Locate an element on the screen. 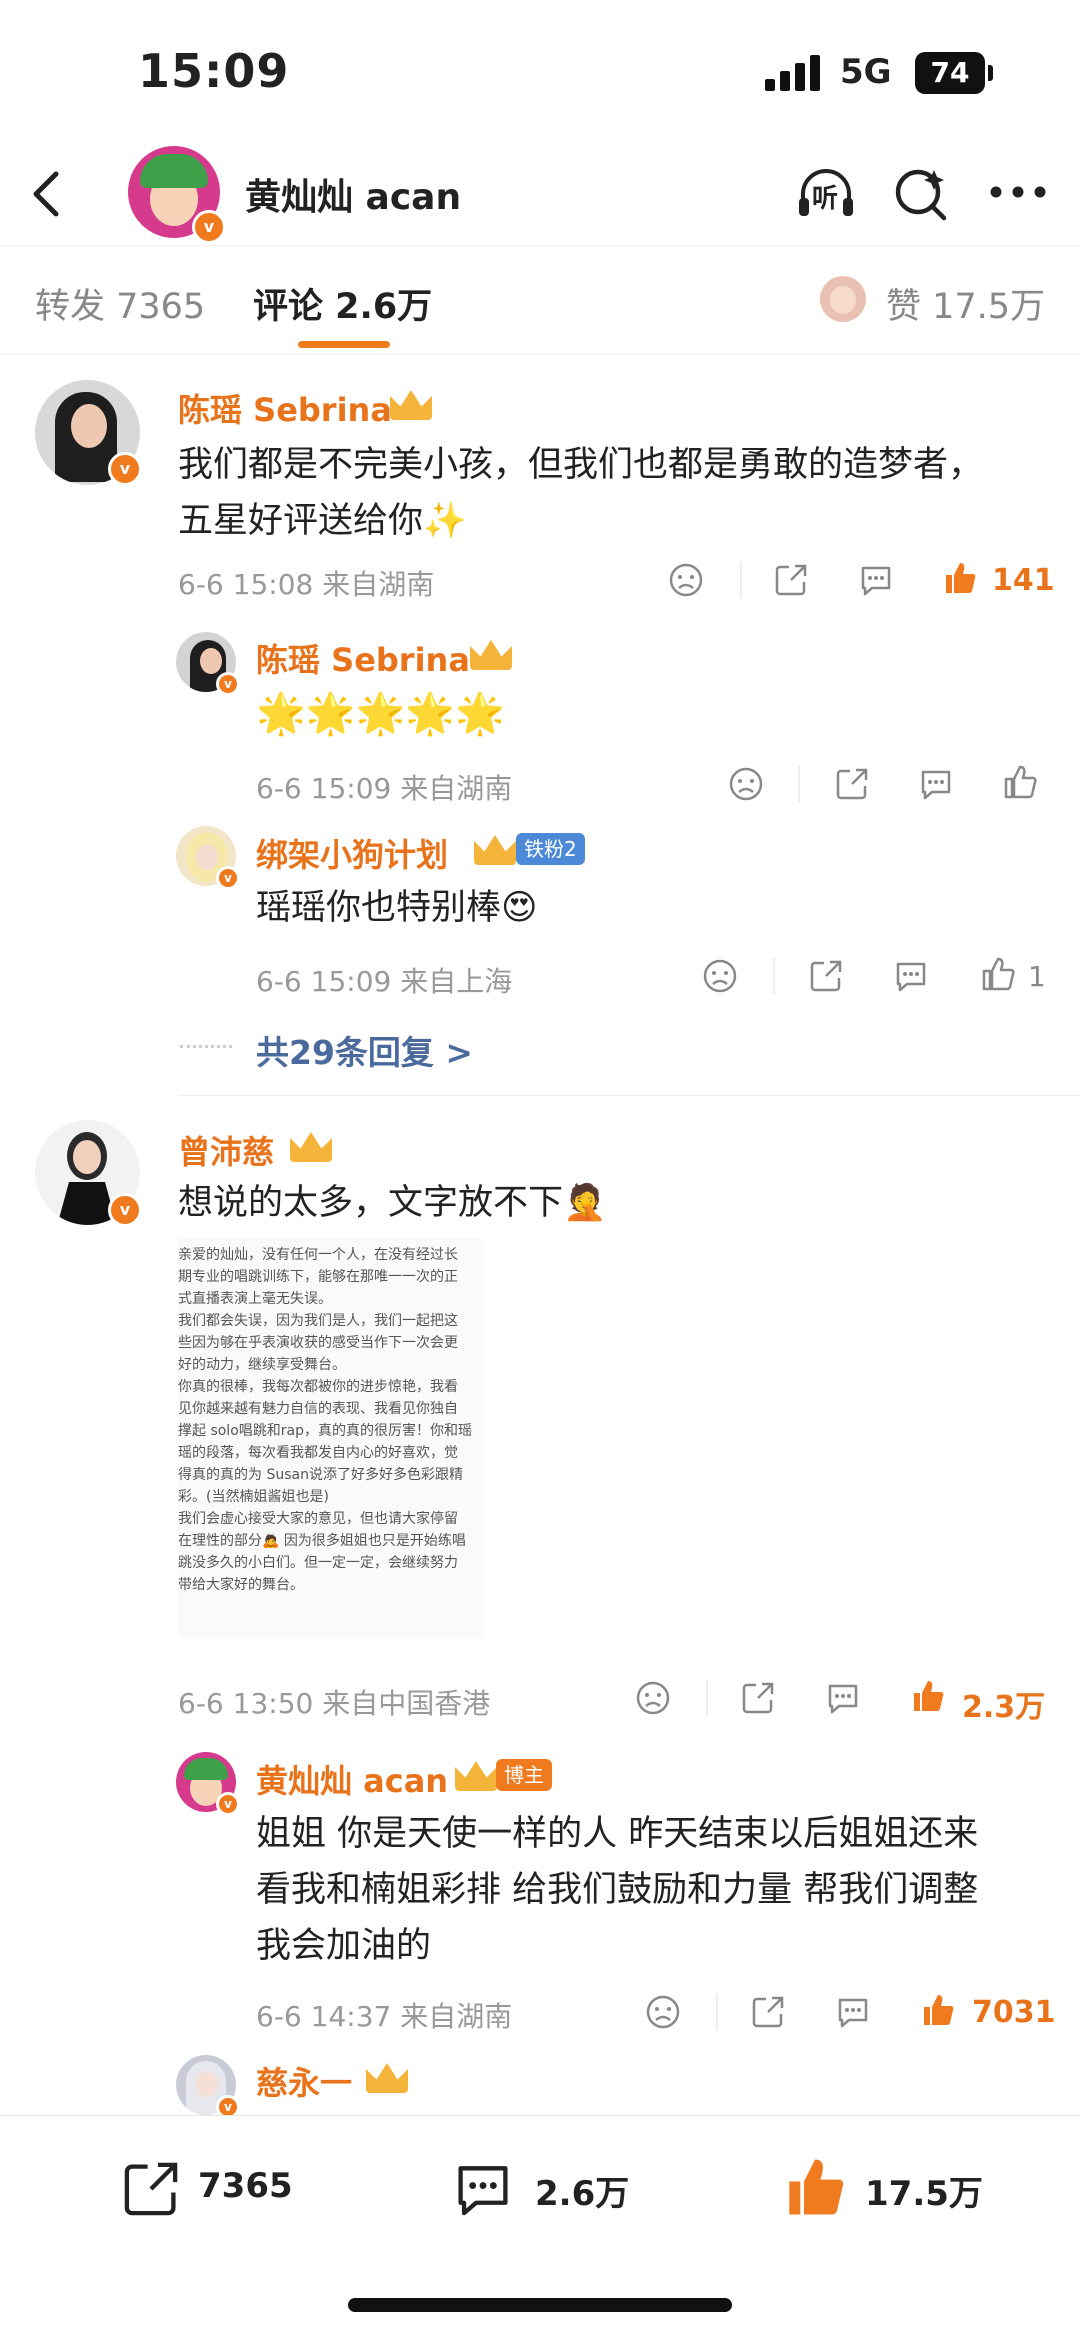 This screenshot has height=2340, width=1080. image-text-line: 期专业的唱跳训练下，能够在那唯一一次的正 is located at coordinates (318, 1277).